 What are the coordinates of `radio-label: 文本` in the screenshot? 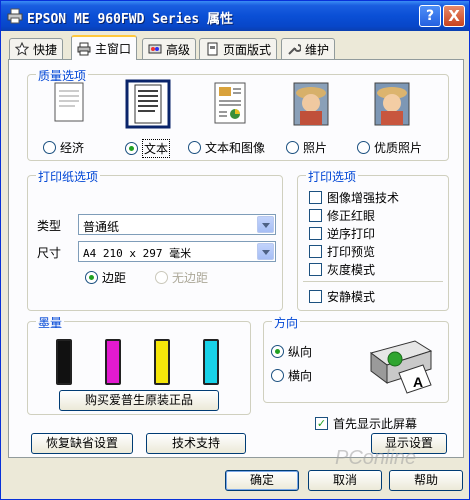 It's located at (156, 148).